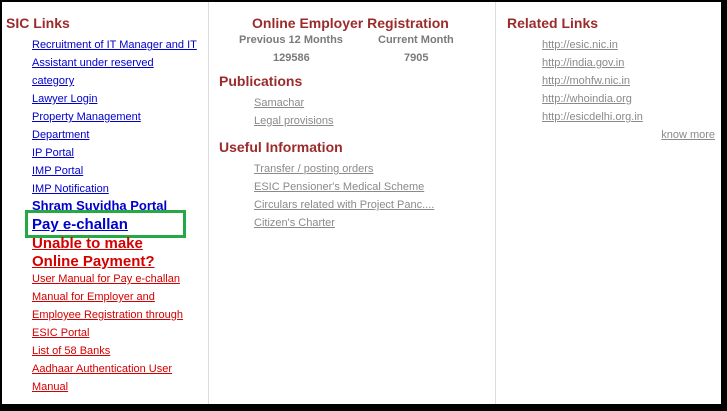 This screenshot has height=411, width=727. Describe the element at coordinates (313, 169) in the screenshot. I see `link-transfer-posting: Transfer / posting orders` at that location.